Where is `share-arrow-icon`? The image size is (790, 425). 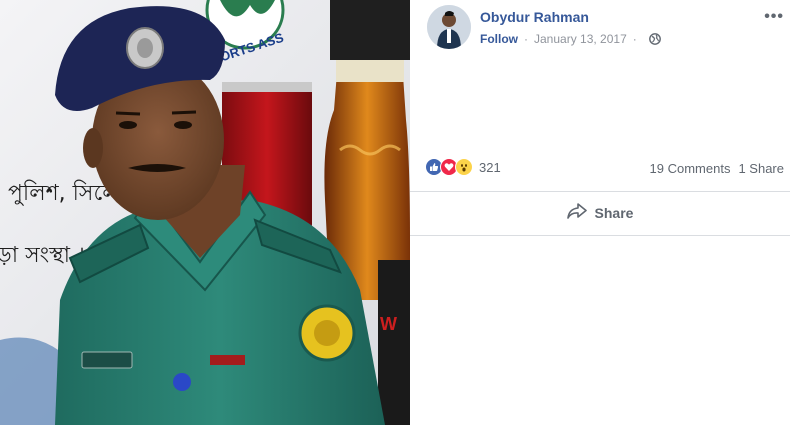
share-arrow-icon is located at coordinates (576, 213).